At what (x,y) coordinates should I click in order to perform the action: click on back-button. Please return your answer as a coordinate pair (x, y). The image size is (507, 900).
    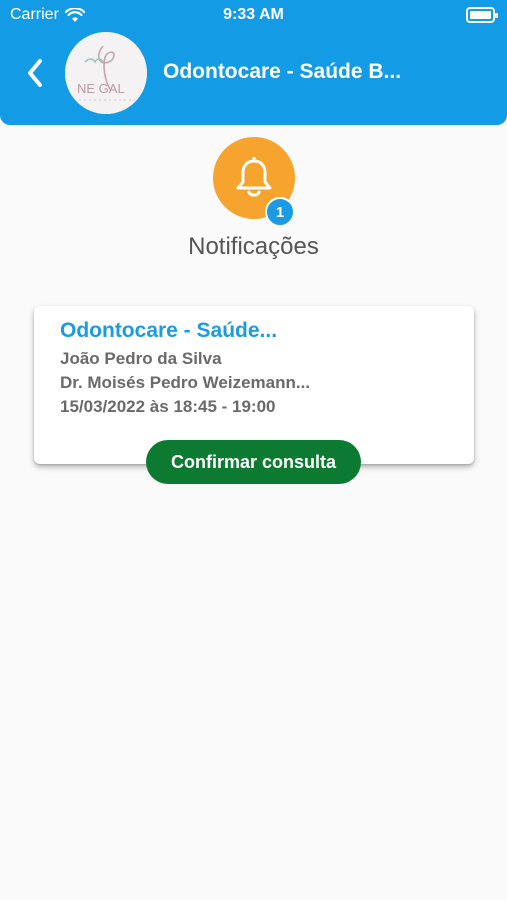
    Looking at the image, I should click on (35, 73).